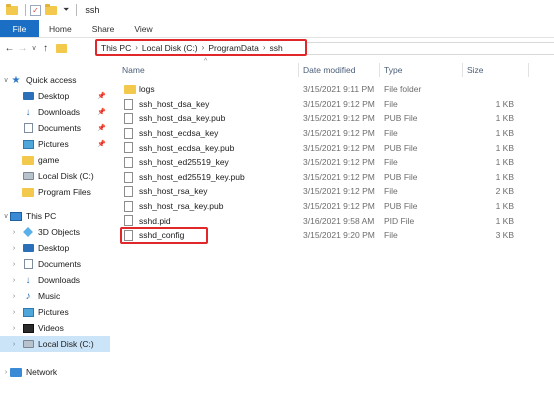 This screenshot has height=393, width=554. Describe the element at coordinates (55, 128) in the screenshot. I see `nav-item-documents: Documents 📌` at that location.